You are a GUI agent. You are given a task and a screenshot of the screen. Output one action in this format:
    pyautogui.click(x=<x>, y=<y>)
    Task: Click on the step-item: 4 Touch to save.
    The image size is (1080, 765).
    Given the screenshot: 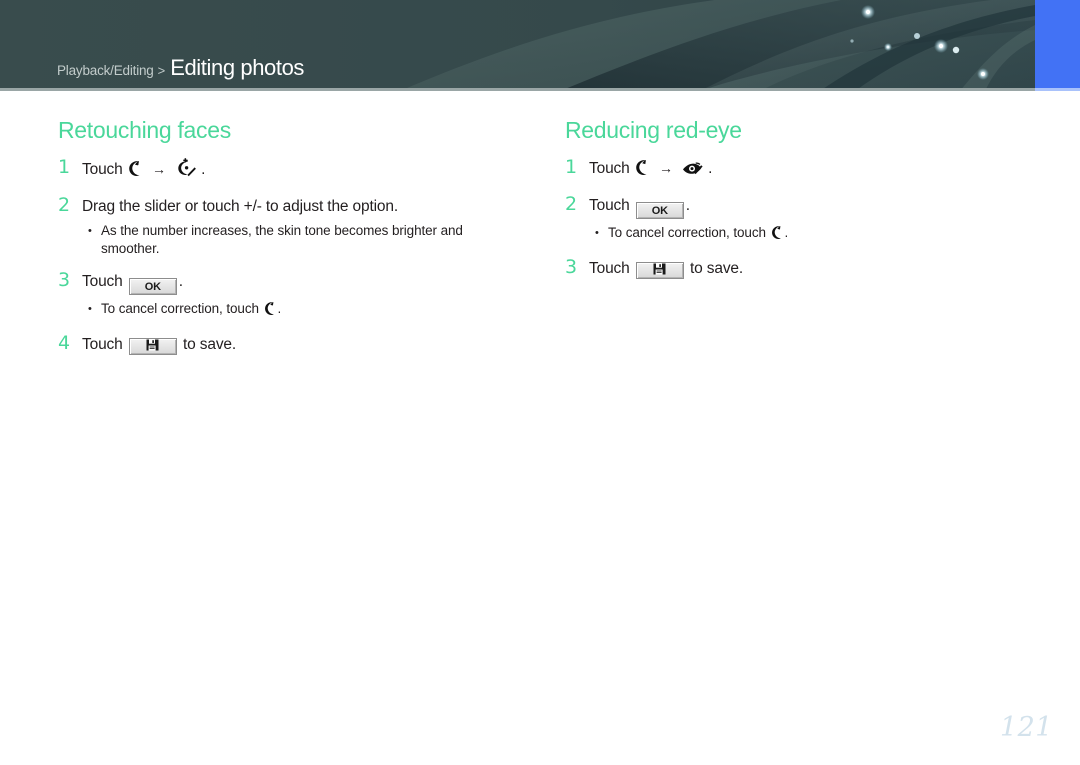 What is the action you would take?
    pyautogui.click(x=293, y=343)
    